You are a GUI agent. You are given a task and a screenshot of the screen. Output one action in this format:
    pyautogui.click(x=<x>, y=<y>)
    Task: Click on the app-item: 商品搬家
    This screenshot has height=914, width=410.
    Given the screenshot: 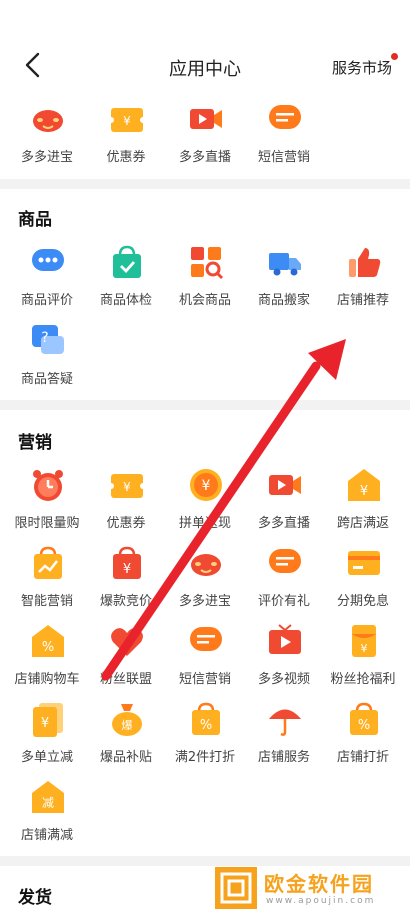 What is the action you would take?
    pyautogui.click(x=284, y=278)
    